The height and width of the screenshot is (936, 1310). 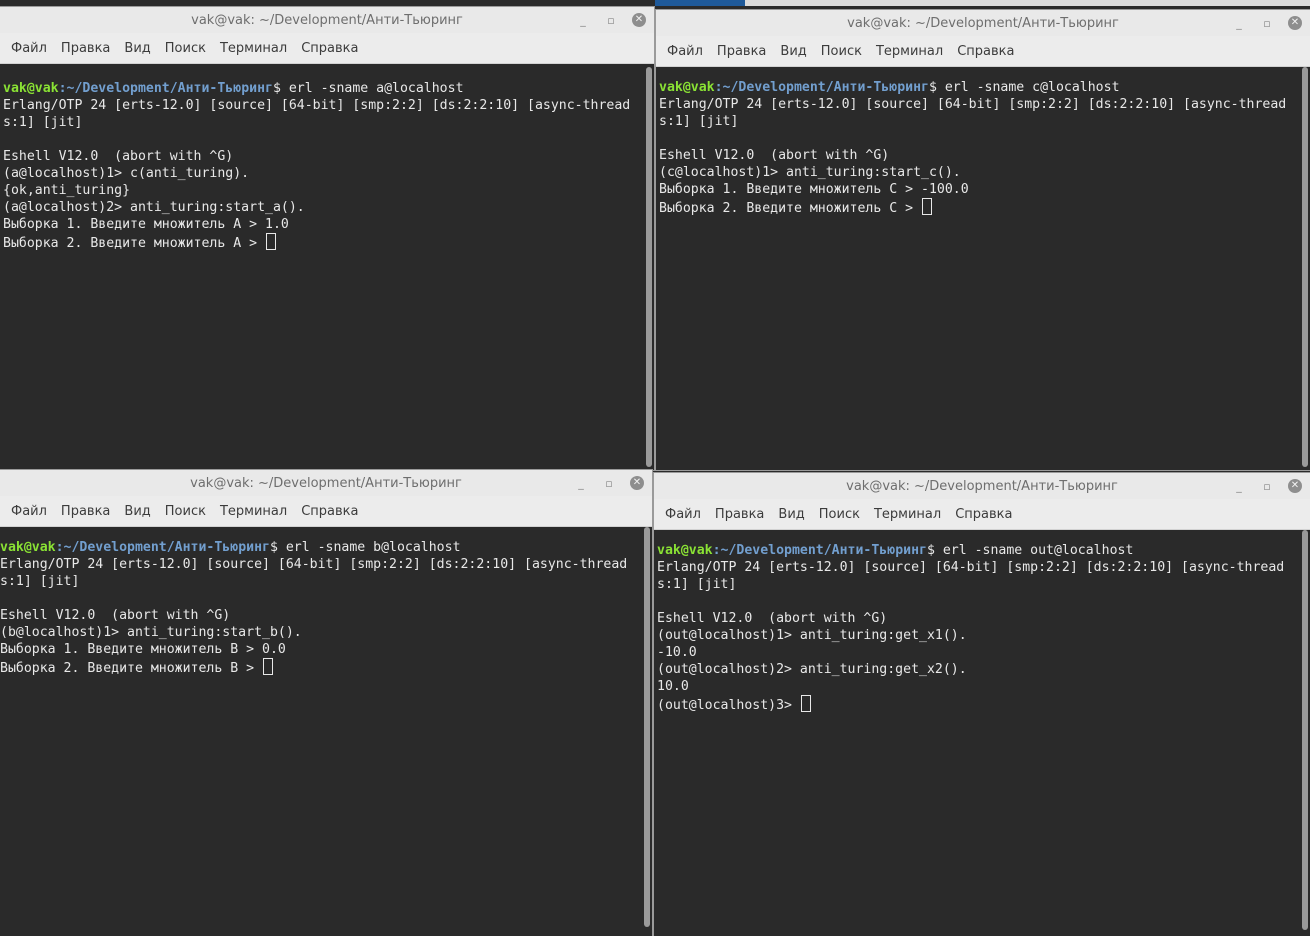 I want to click on input-line: Выборка 2. Введите множитель C >, so click(x=977, y=207).